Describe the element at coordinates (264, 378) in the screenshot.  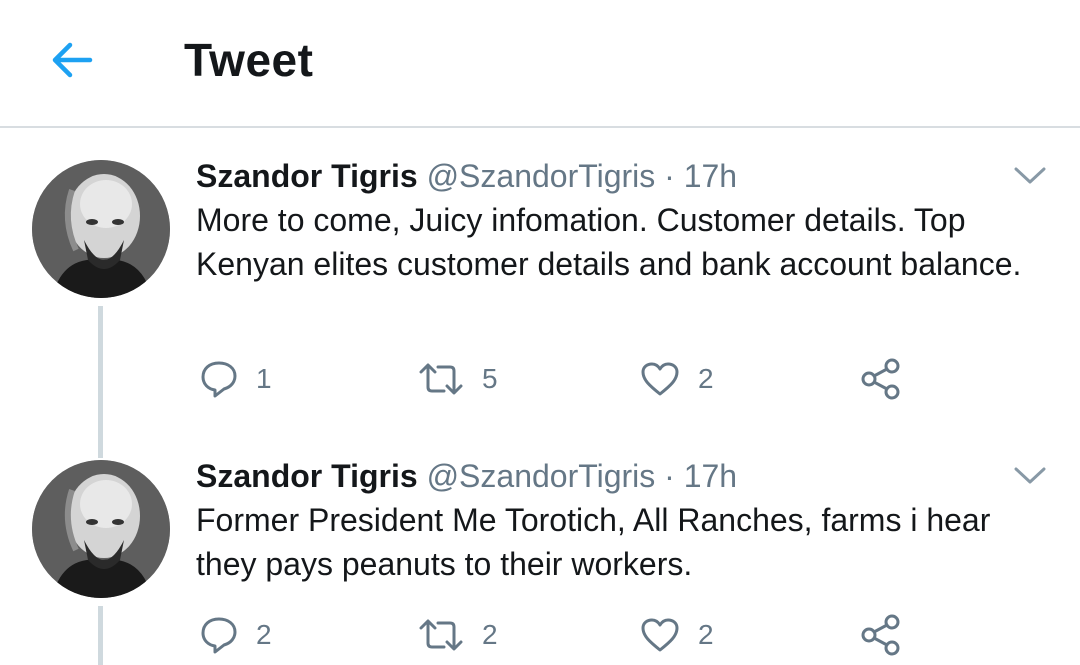
I see `reply-count: 1` at that location.